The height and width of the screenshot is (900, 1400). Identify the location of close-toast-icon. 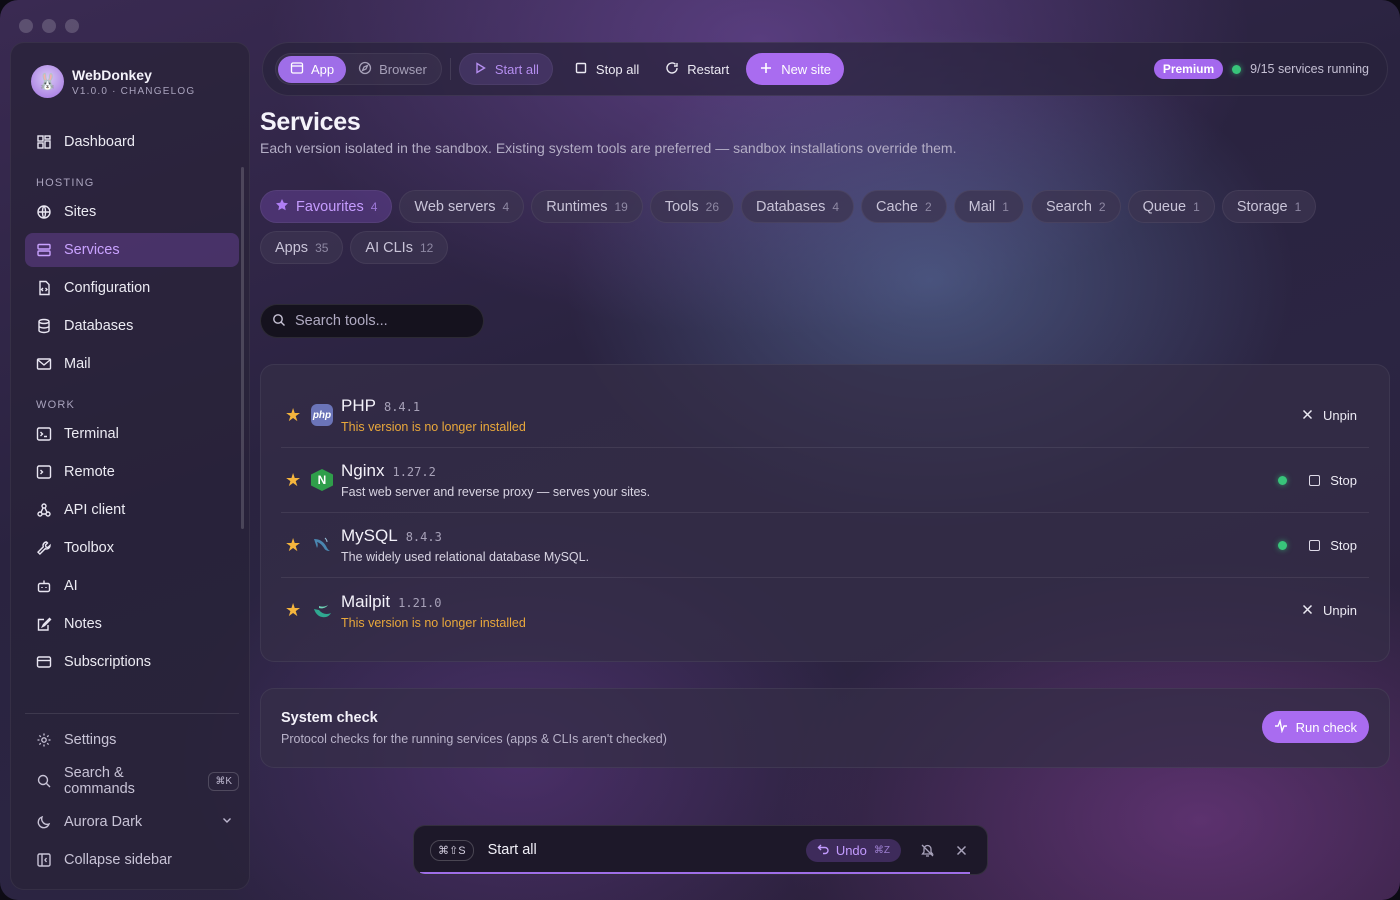
(961, 850).